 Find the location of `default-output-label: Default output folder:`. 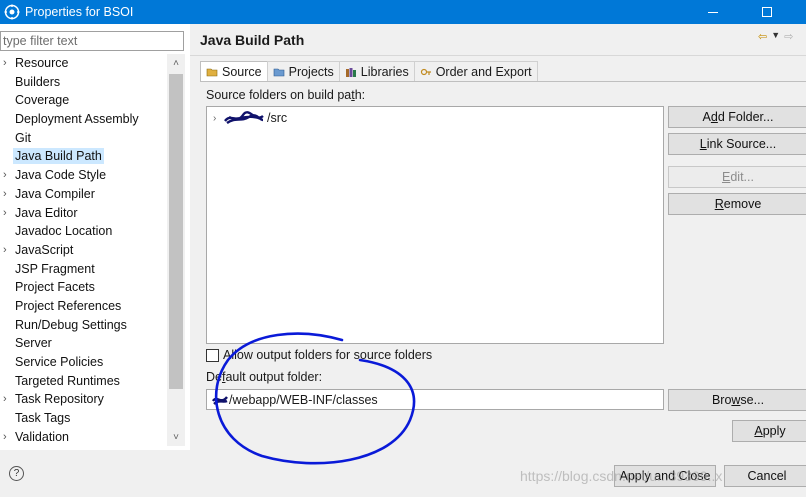

default-output-label: Default output folder: is located at coordinates (264, 377).